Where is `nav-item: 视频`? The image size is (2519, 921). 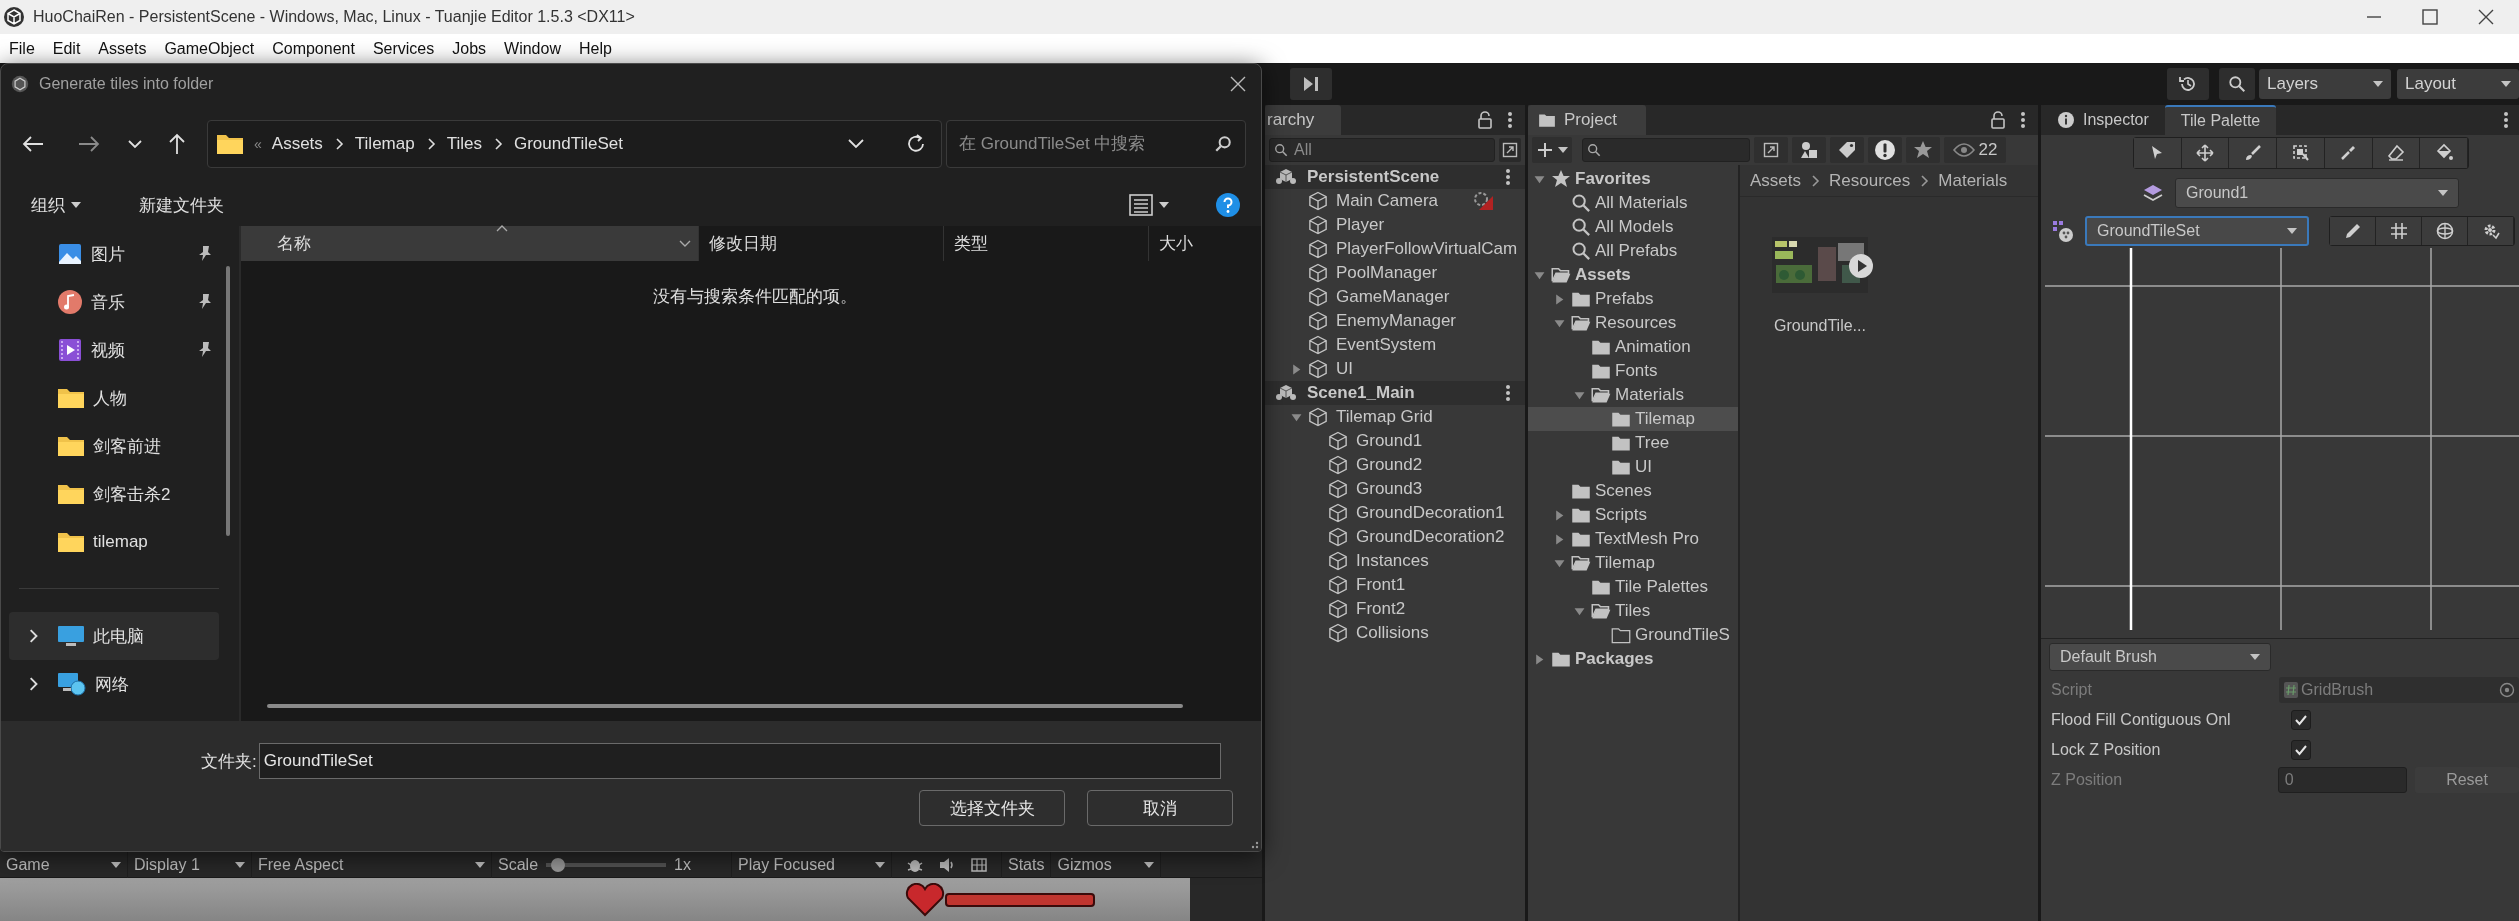
nav-item: 视频 is located at coordinates (114, 350).